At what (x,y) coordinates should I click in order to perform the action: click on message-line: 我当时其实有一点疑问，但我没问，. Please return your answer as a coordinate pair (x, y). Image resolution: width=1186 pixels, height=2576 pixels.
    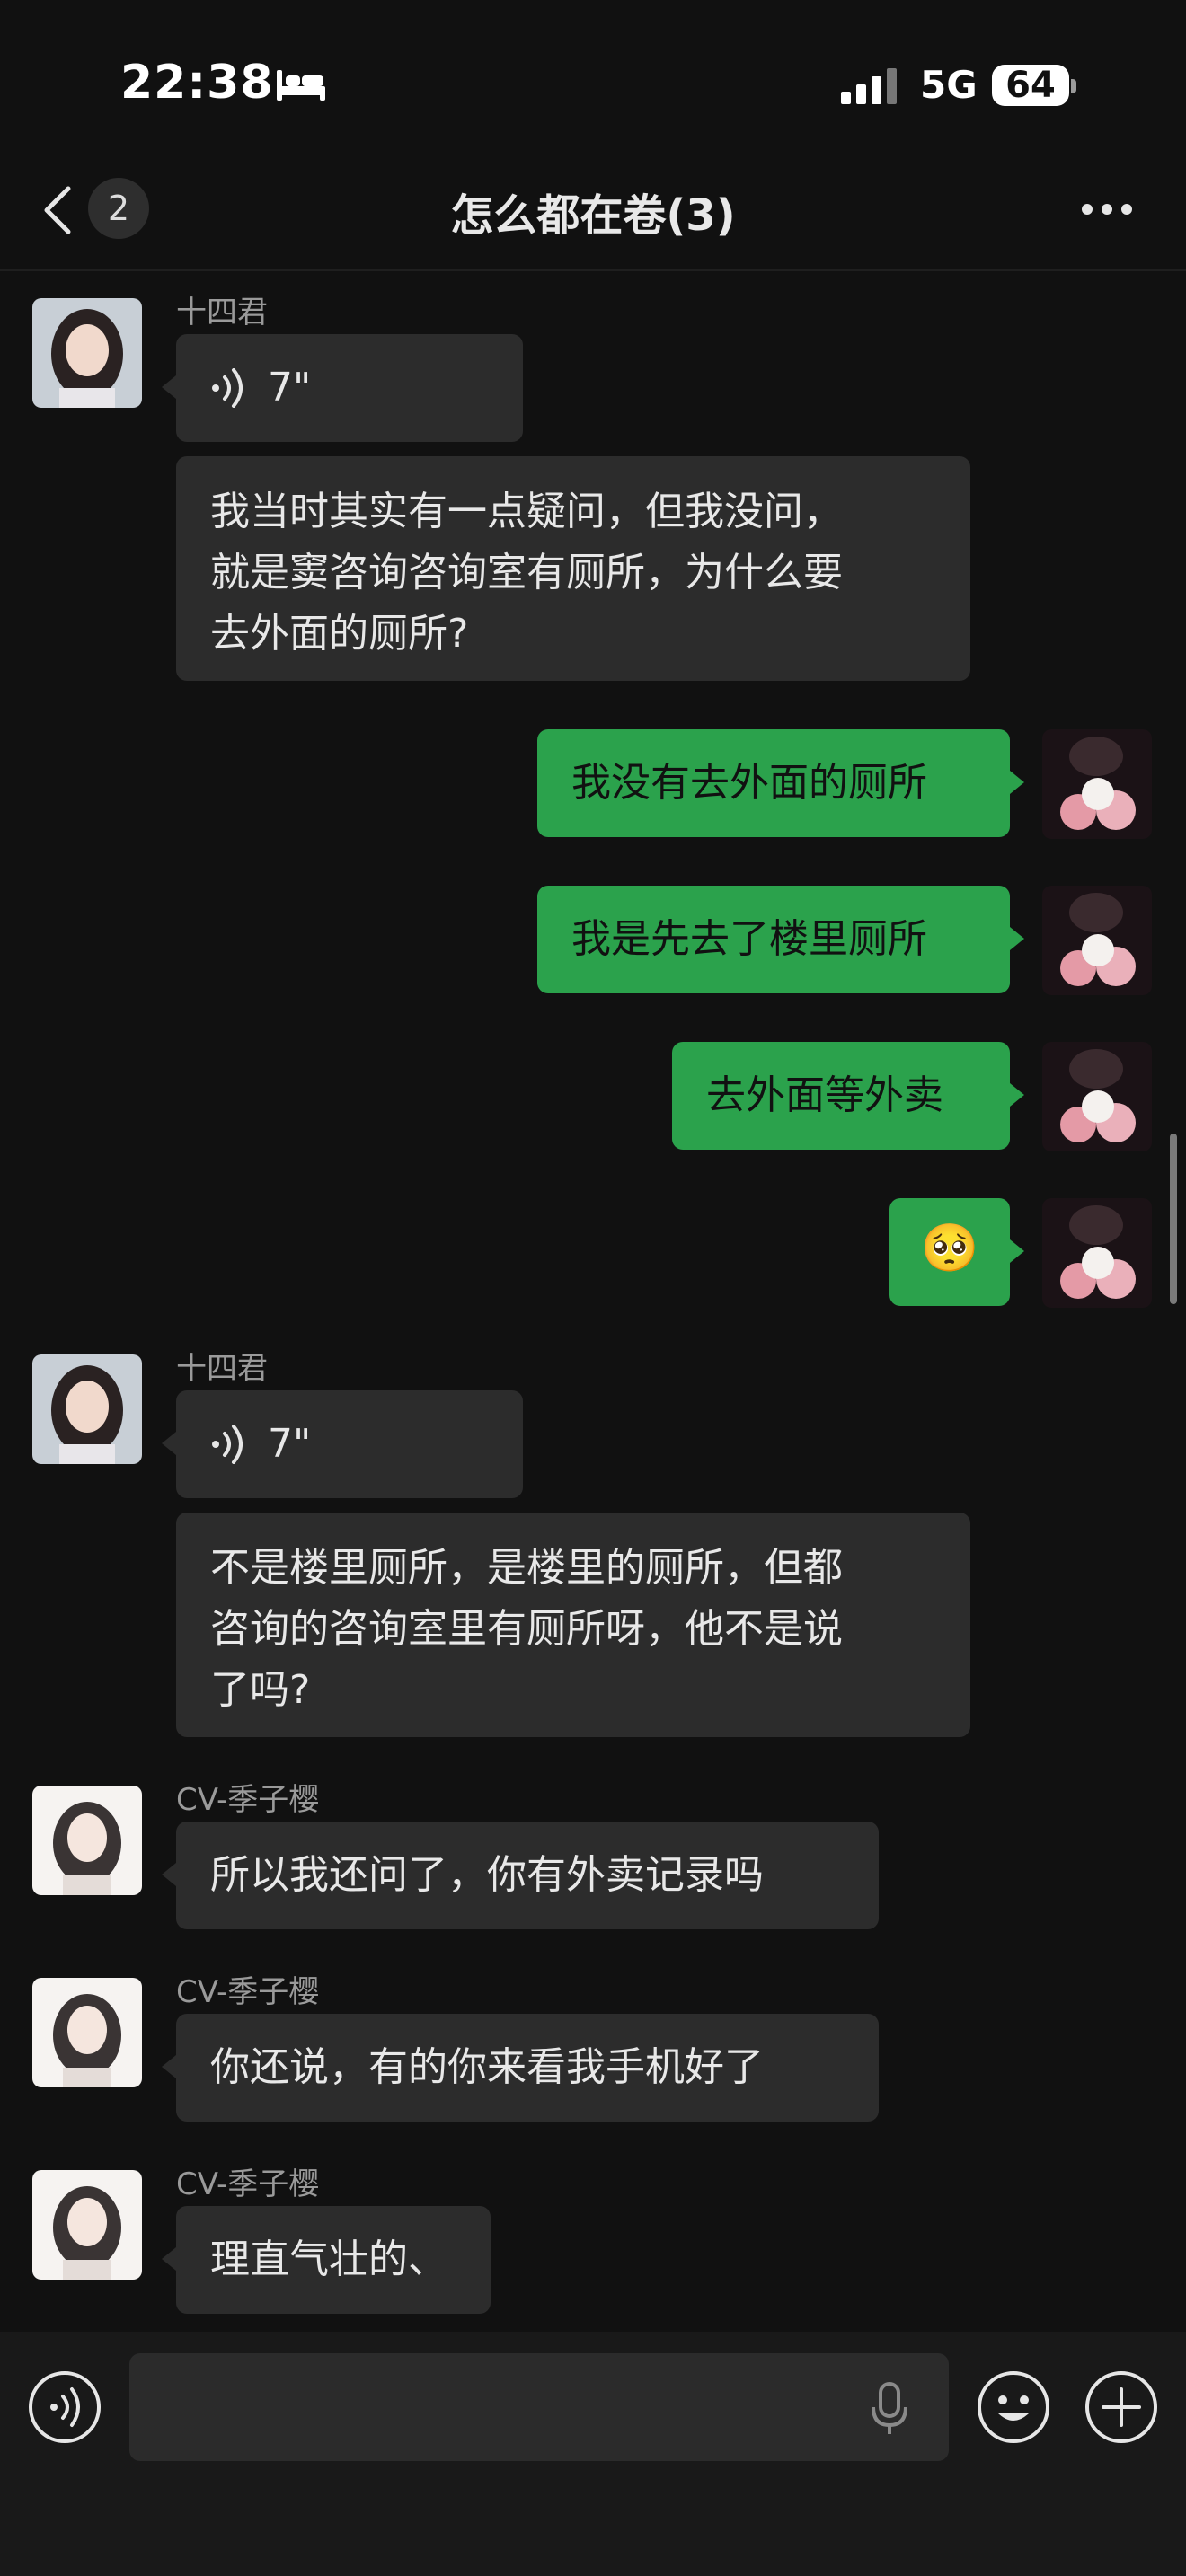
    Looking at the image, I should click on (526, 511).